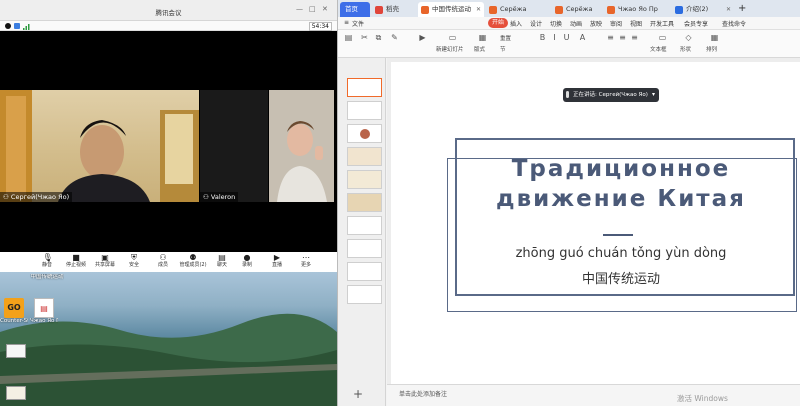 The width and height of the screenshot is (800, 406). Describe the element at coordinates (622, 37) in the screenshot. I see `align-center-icon: ≡` at that location.